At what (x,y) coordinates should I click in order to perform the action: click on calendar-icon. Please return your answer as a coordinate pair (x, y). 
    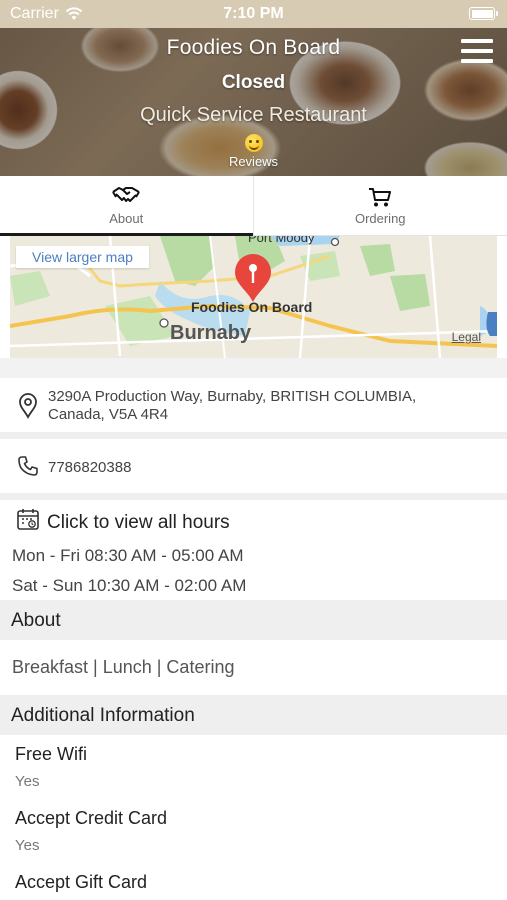
    Looking at the image, I should click on (28, 519).